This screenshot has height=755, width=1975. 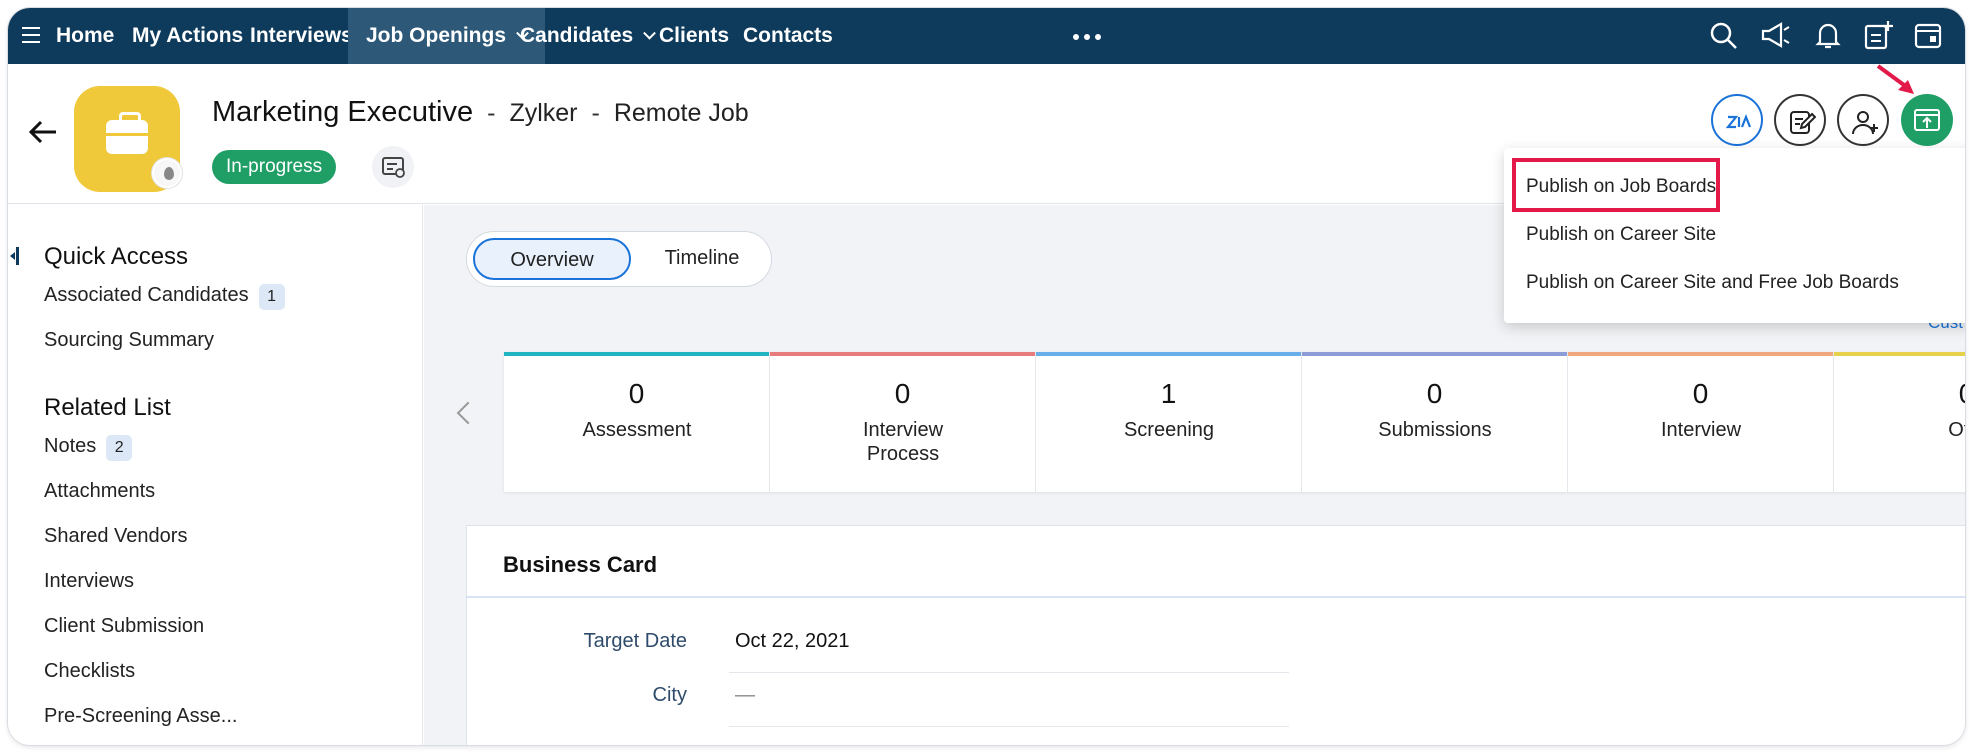 I want to click on stat-submissions: 0 Submissions, so click(x=1435, y=422).